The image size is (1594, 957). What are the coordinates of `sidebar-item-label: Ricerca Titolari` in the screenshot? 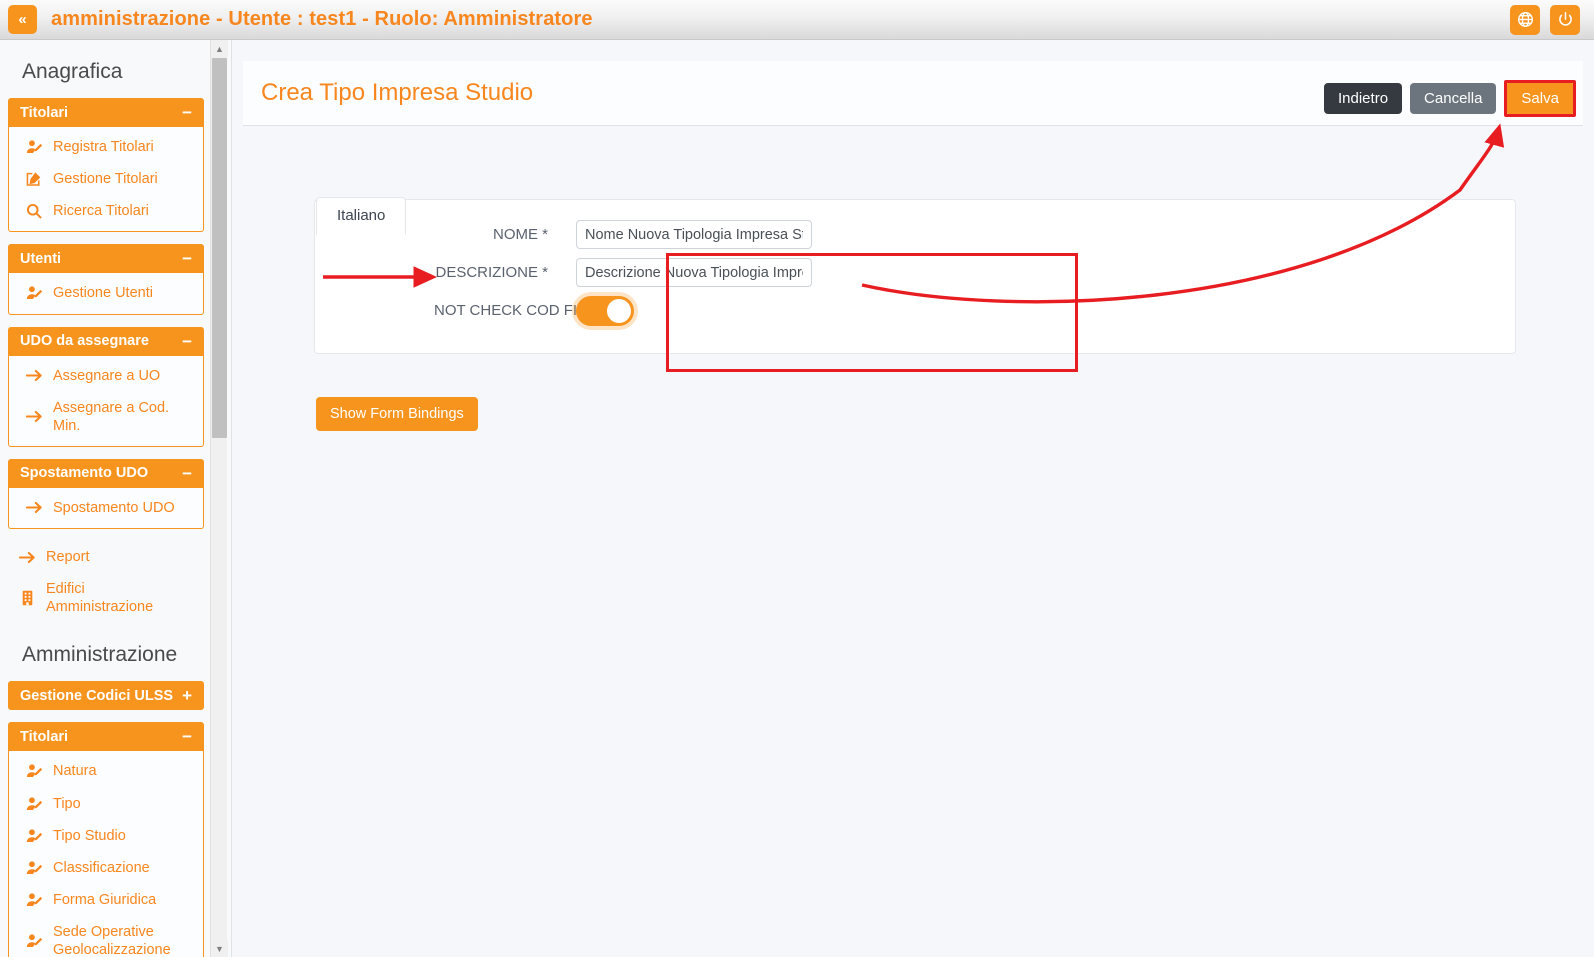 It's located at (101, 211).